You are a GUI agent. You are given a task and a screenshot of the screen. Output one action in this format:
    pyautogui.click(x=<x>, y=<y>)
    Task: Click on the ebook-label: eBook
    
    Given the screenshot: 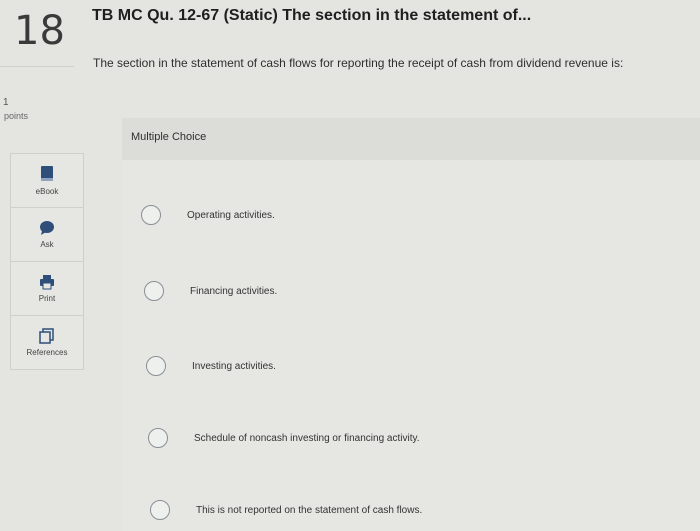 What is the action you would take?
    pyautogui.click(x=47, y=191)
    